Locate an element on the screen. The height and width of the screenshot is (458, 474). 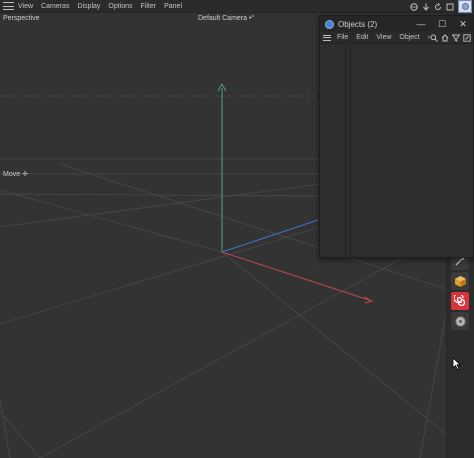
x-axis is located at coordinates (297, 276).